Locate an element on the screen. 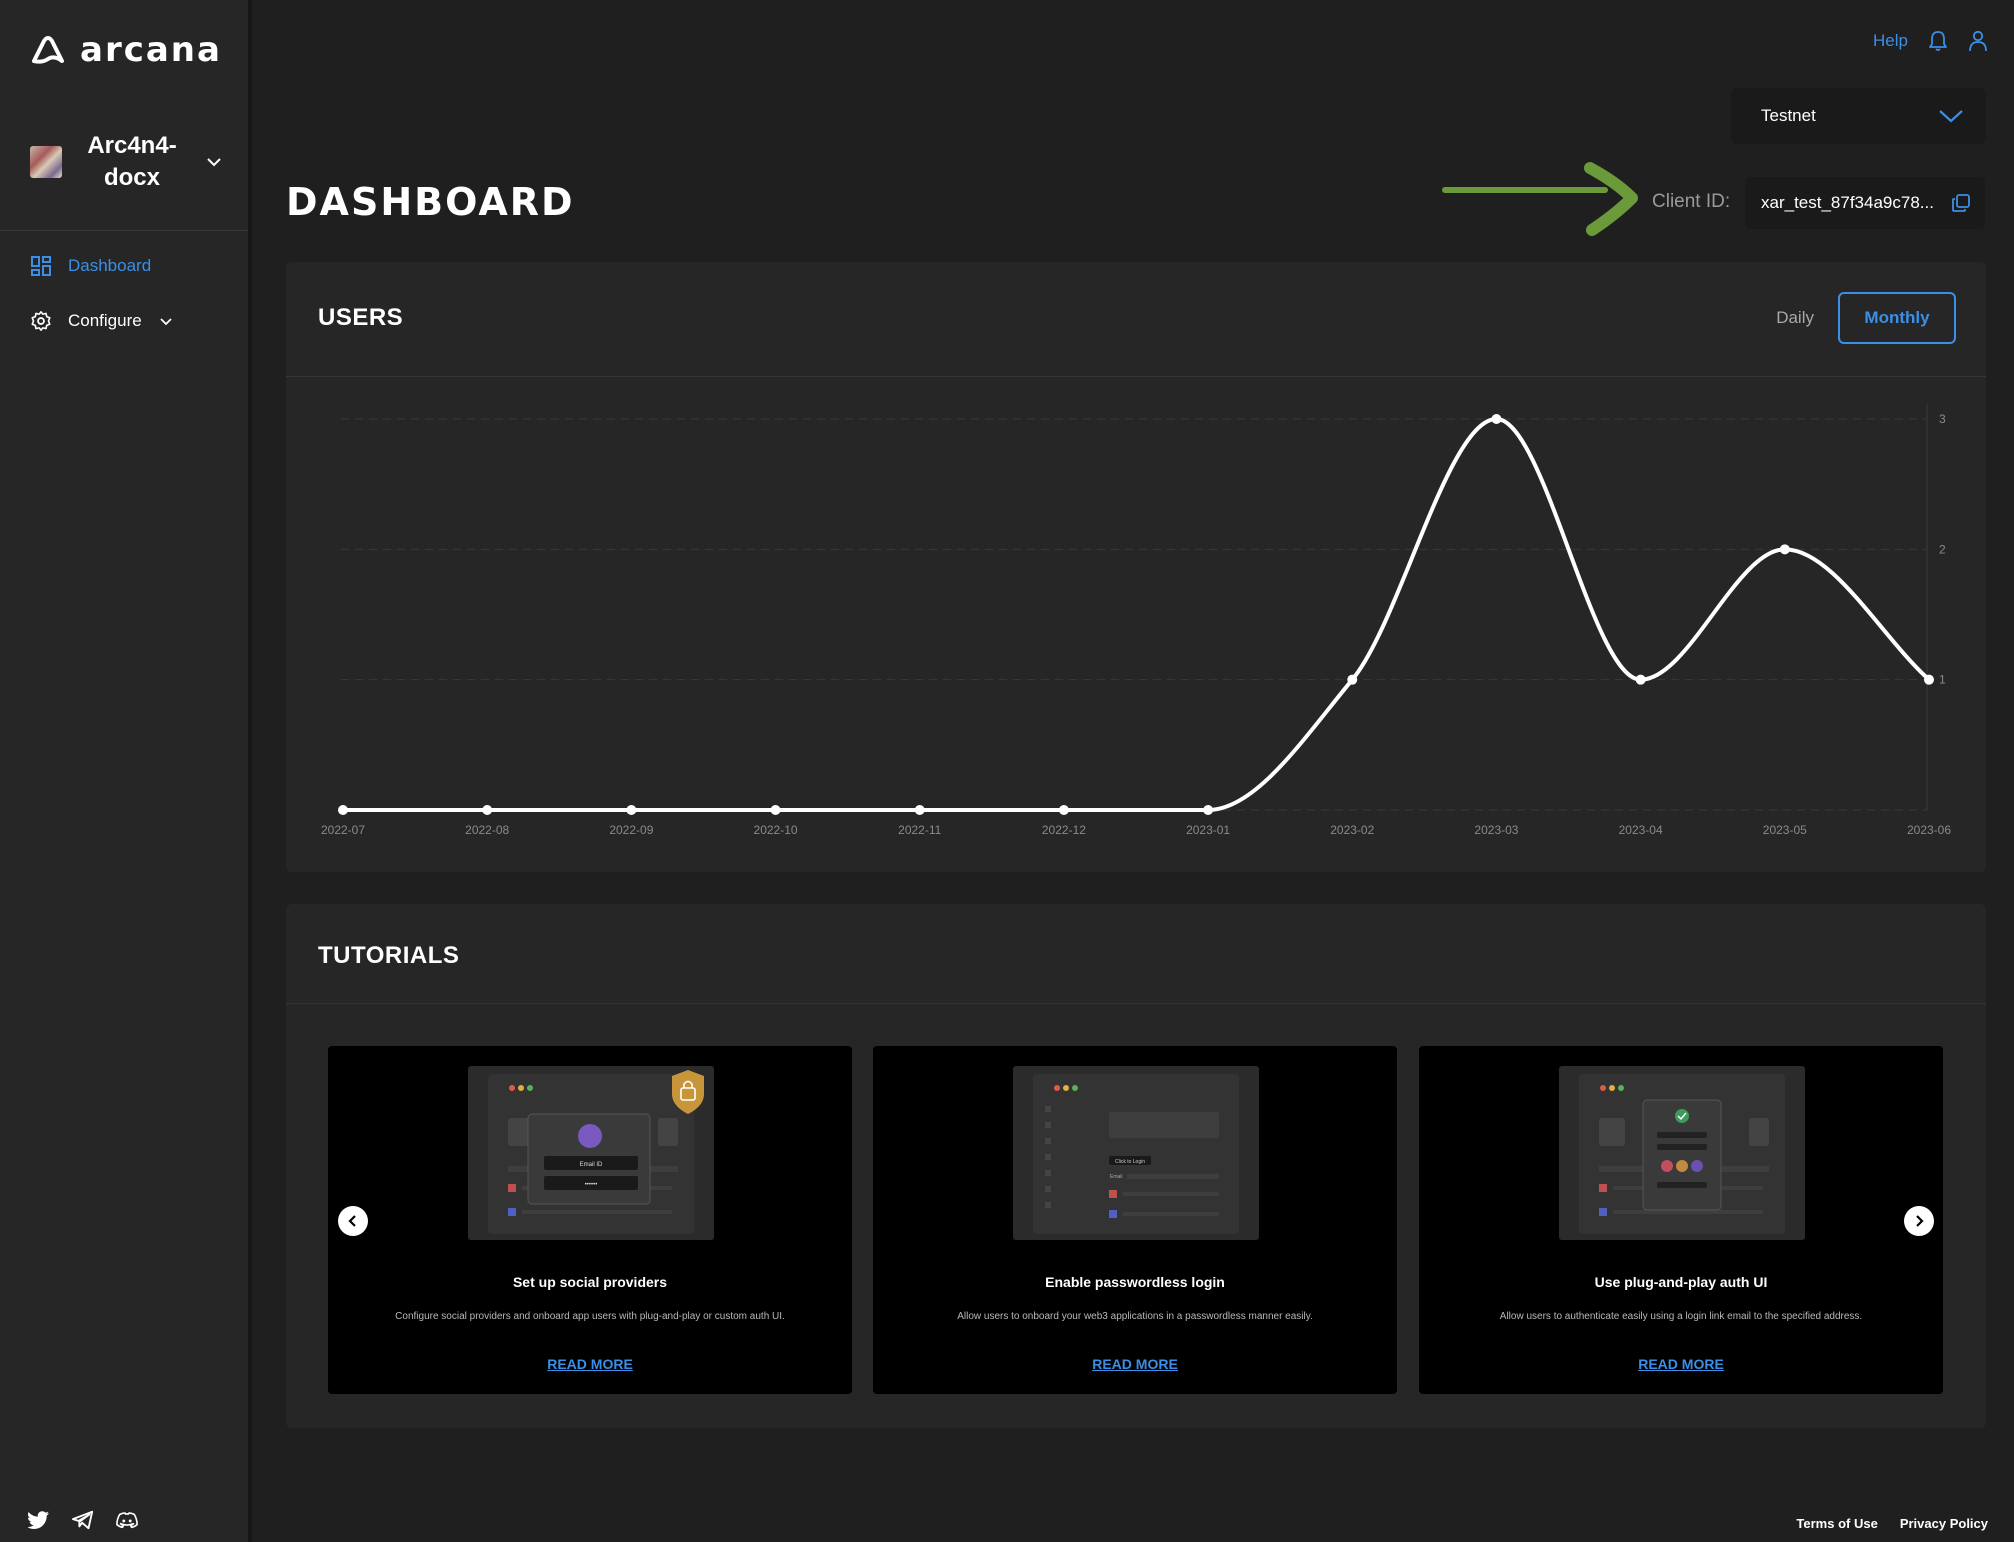 The height and width of the screenshot is (1542, 2014). arcana-logo-icon is located at coordinates (48, 50).